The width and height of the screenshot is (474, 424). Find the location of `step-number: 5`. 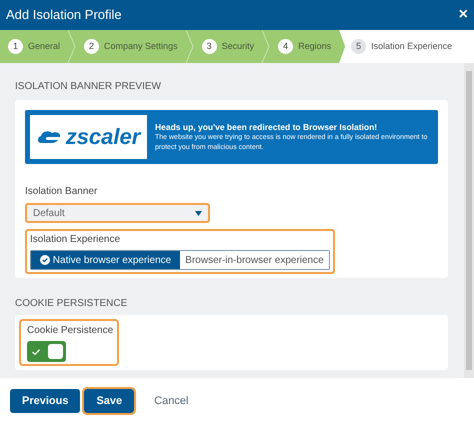

step-number: 5 is located at coordinates (358, 46).